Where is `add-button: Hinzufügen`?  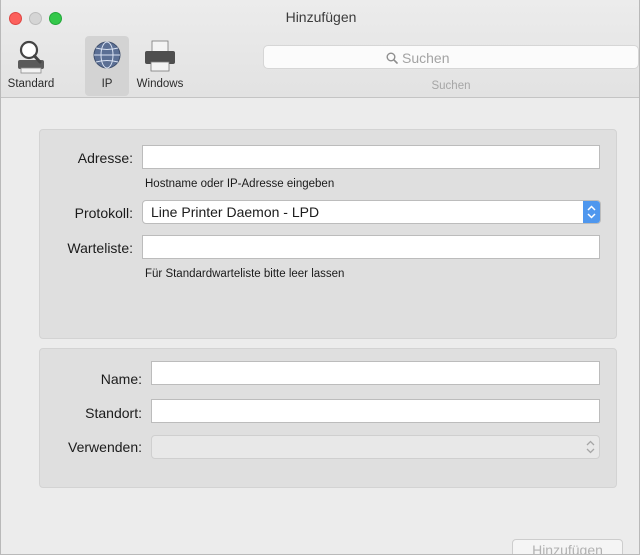 add-button: Hinzufügen is located at coordinates (567, 546).